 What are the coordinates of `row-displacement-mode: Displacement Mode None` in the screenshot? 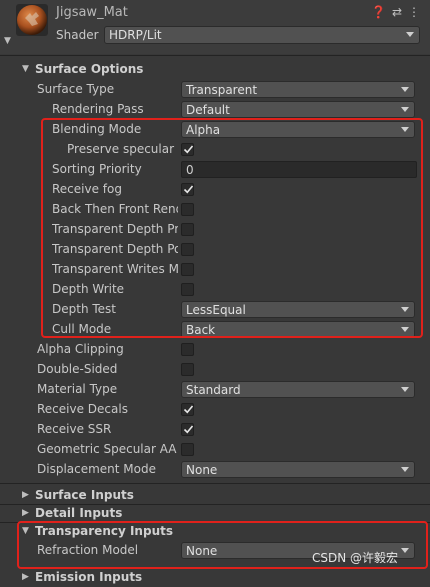 It's located at (215, 470).